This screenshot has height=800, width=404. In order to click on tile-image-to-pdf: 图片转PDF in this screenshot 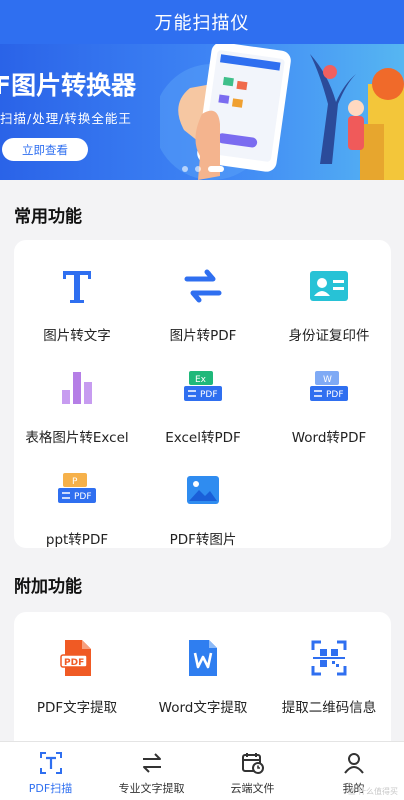, I will do `click(203, 296)`.